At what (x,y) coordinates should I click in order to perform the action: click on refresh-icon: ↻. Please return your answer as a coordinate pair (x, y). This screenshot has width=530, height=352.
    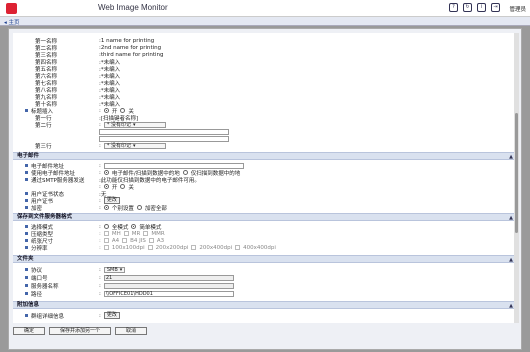
    Looking at the image, I should click on (467, 7).